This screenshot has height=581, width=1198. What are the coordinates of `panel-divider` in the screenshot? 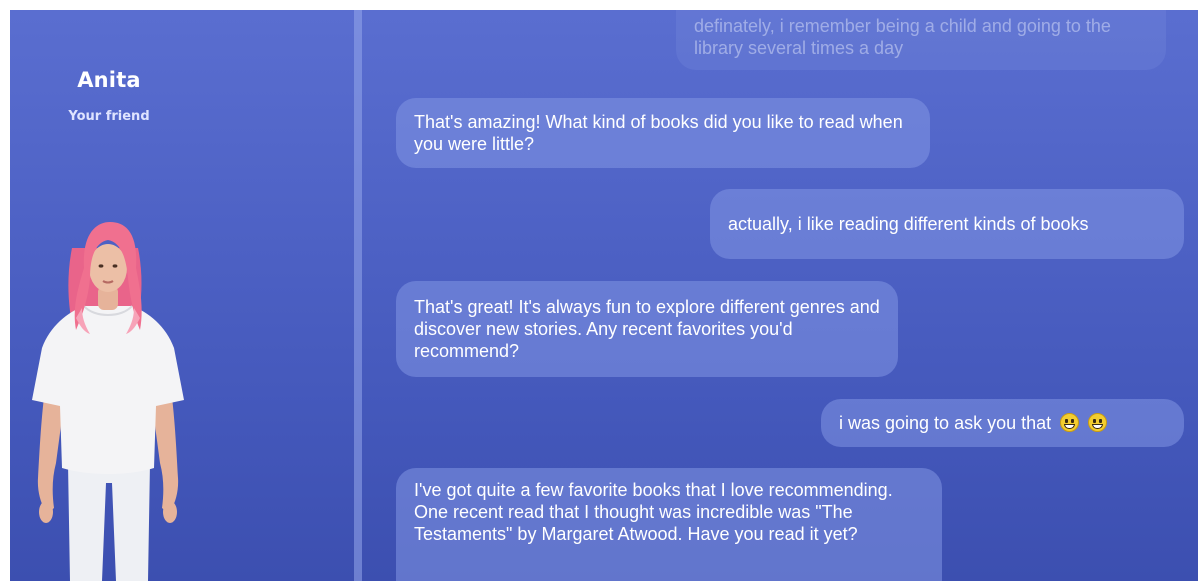 It's located at (358, 295).